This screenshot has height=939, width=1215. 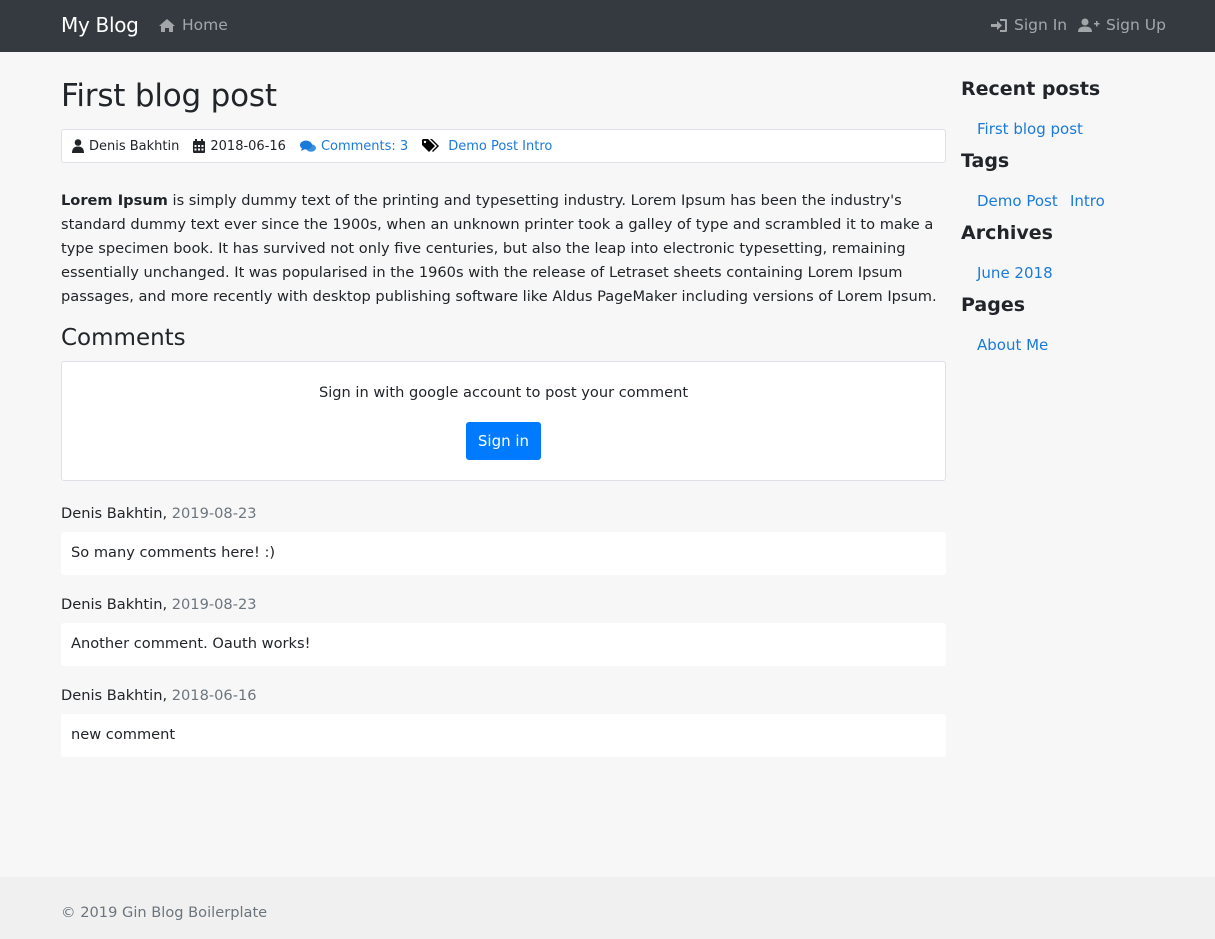 What do you see at coordinates (307, 146) in the screenshot?
I see `comments-icon` at bounding box center [307, 146].